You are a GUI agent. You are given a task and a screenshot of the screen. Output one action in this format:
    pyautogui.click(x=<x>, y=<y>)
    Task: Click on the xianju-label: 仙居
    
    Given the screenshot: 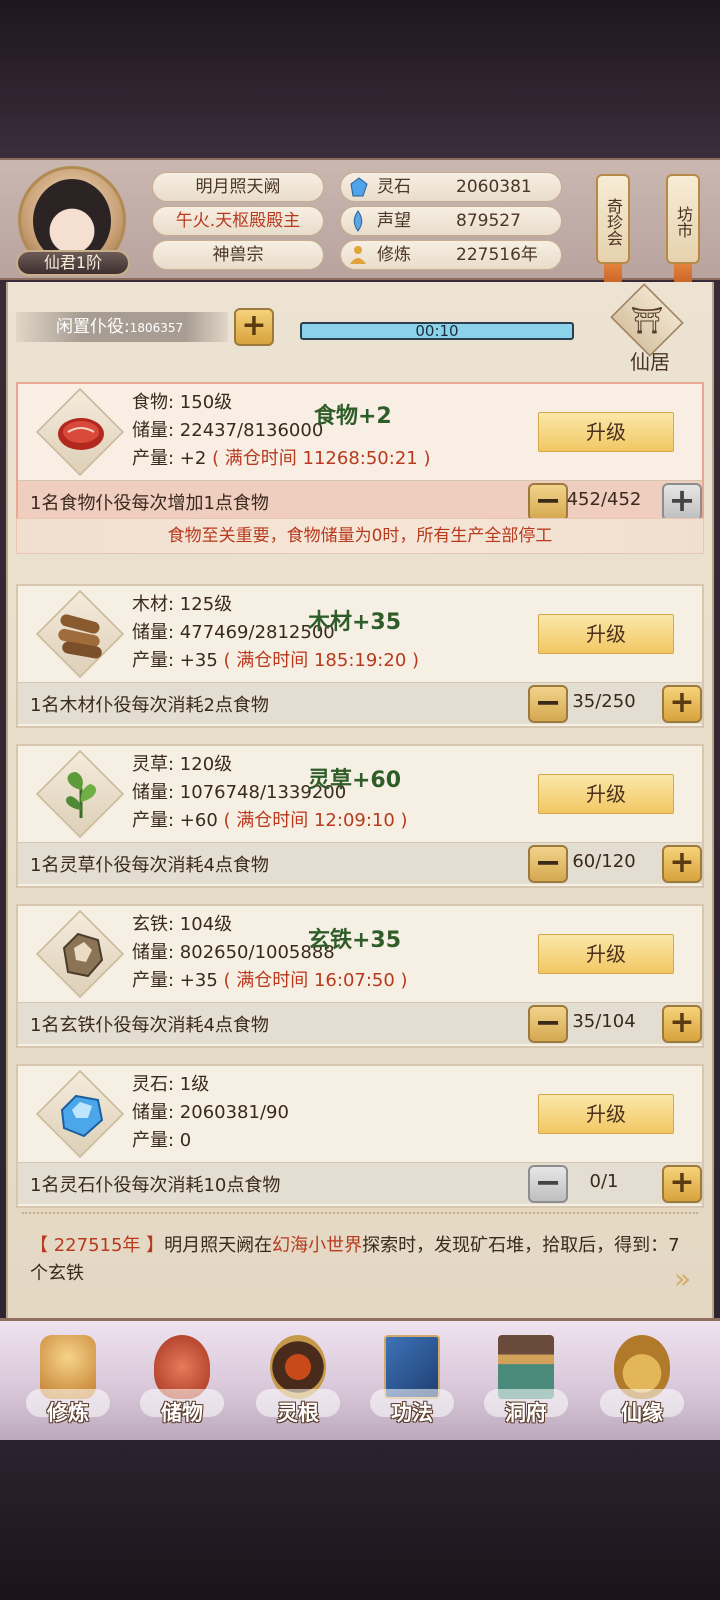 What is the action you would take?
    pyautogui.click(x=650, y=360)
    